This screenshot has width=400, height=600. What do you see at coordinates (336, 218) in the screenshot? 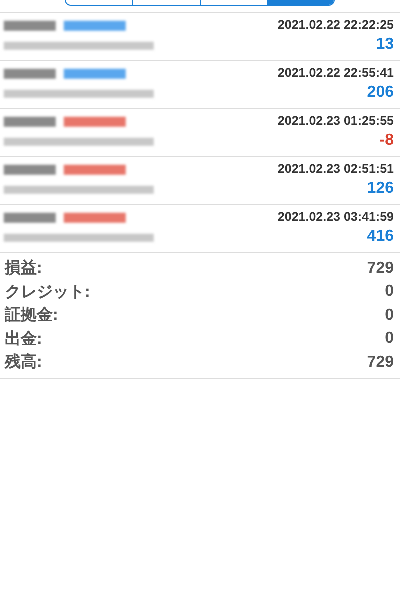
I see `trade-time: 2021.02.23 03:41:59` at bounding box center [336, 218].